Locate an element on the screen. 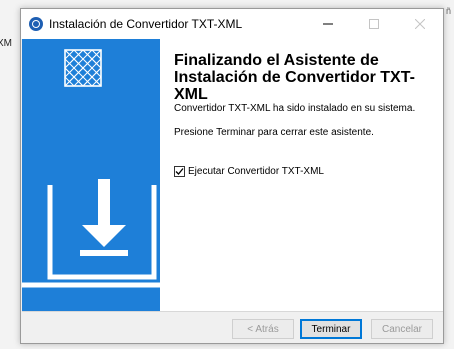 The height and width of the screenshot is (349, 454). window-controls is located at coordinates (374, 24).